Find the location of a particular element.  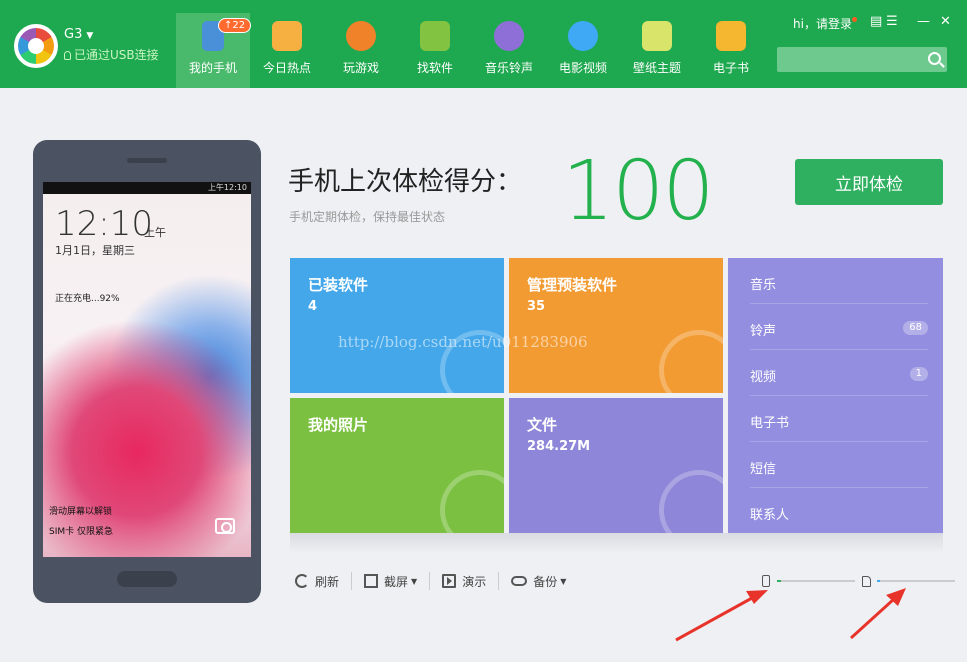

update-badge: ↑22 is located at coordinates (235, 25).